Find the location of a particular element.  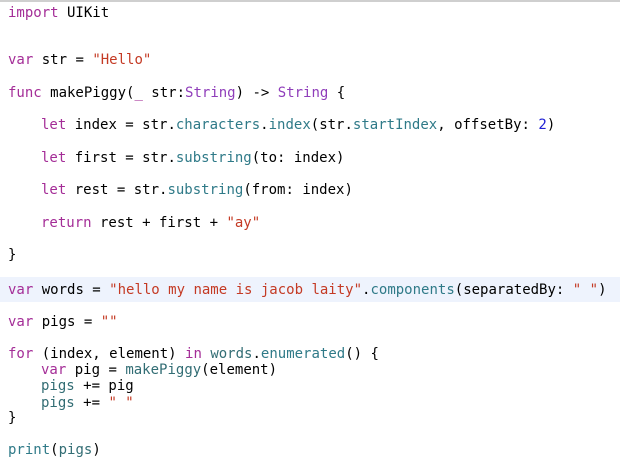

code-line-16: print(pigs) is located at coordinates (54, 450).